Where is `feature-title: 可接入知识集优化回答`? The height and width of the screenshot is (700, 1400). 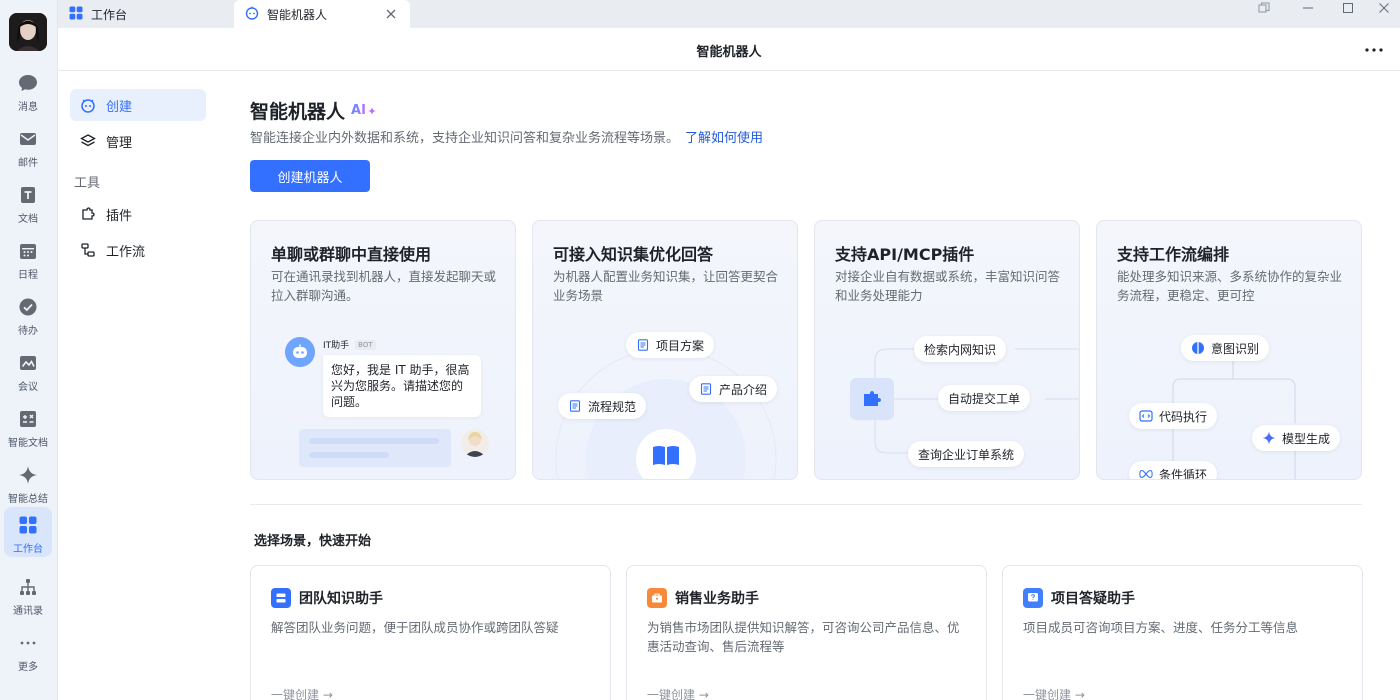 feature-title: 可接入知识集优化回答 is located at coordinates (633, 254).